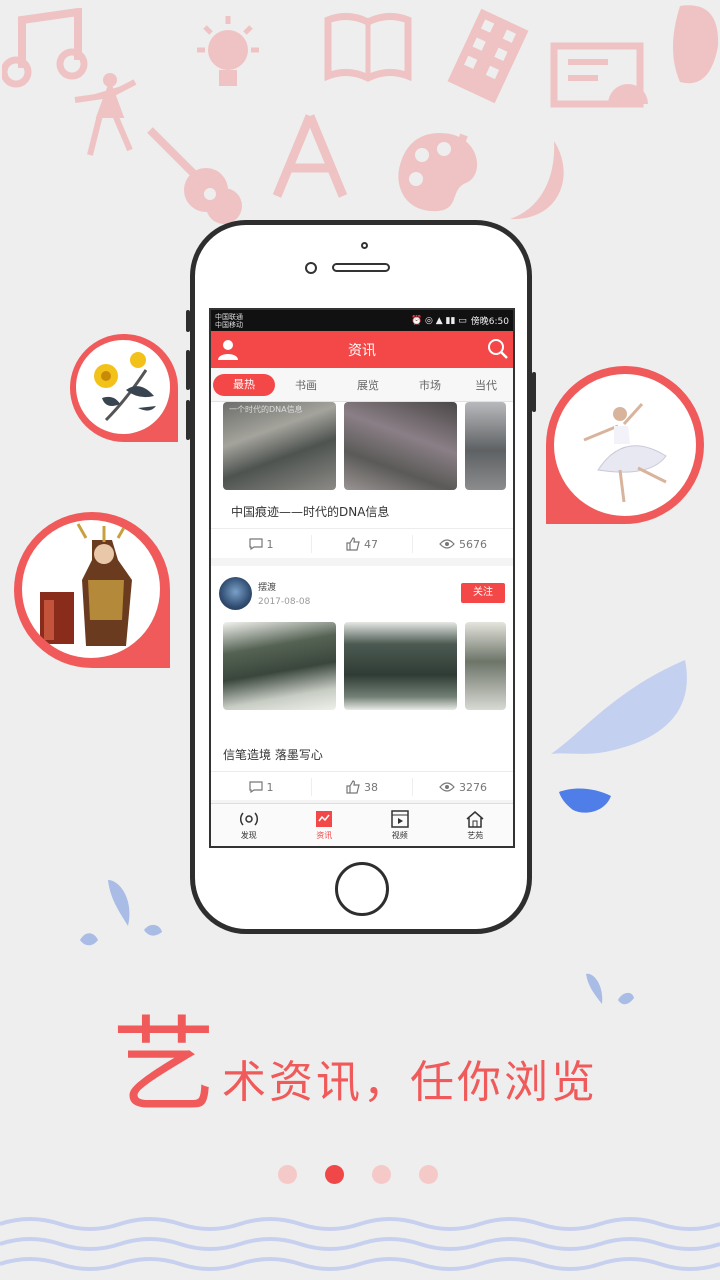  I want to click on thumbnail-overlay-text: 一个时代的DNA信息, so click(266, 409).